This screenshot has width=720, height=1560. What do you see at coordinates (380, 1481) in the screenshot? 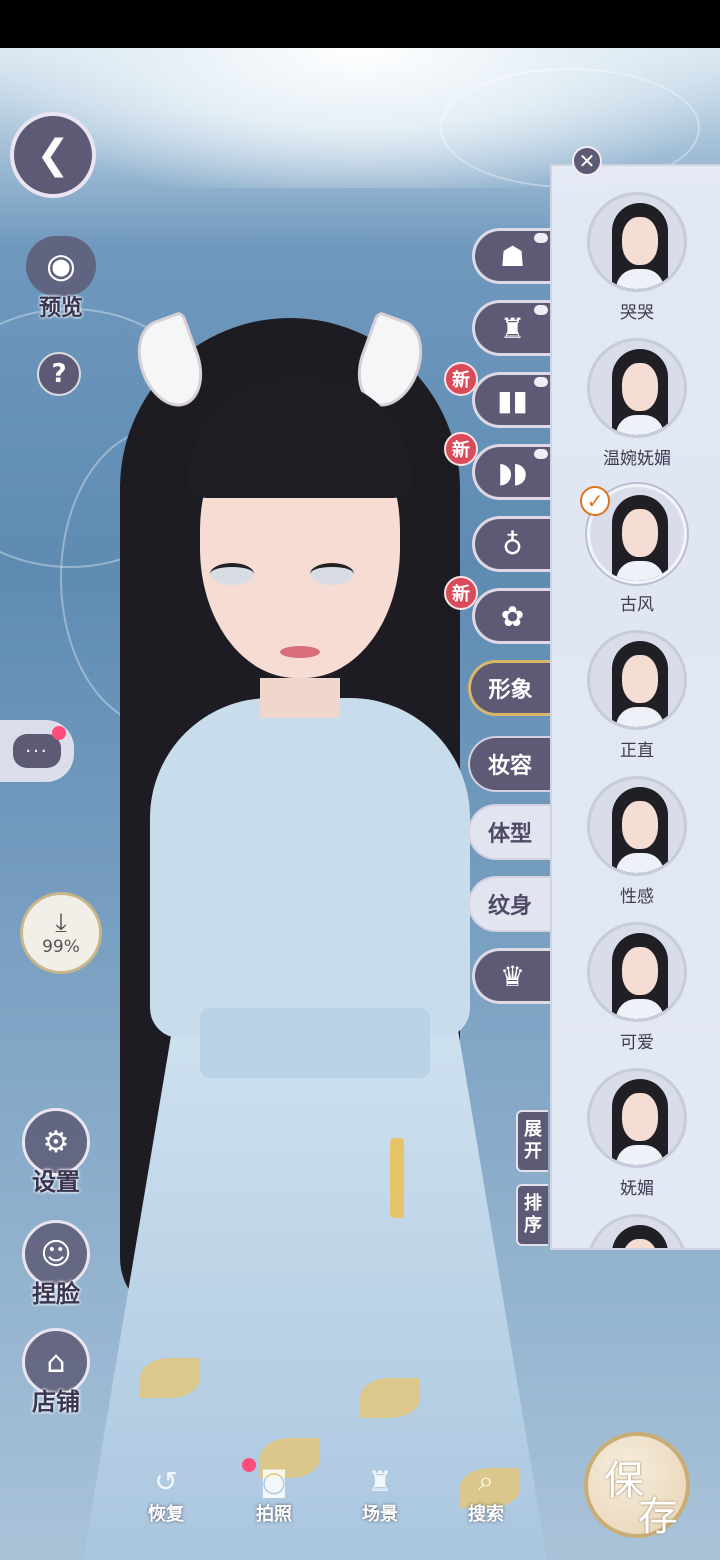
I see `scene-icon: ♜` at bounding box center [380, 1481].